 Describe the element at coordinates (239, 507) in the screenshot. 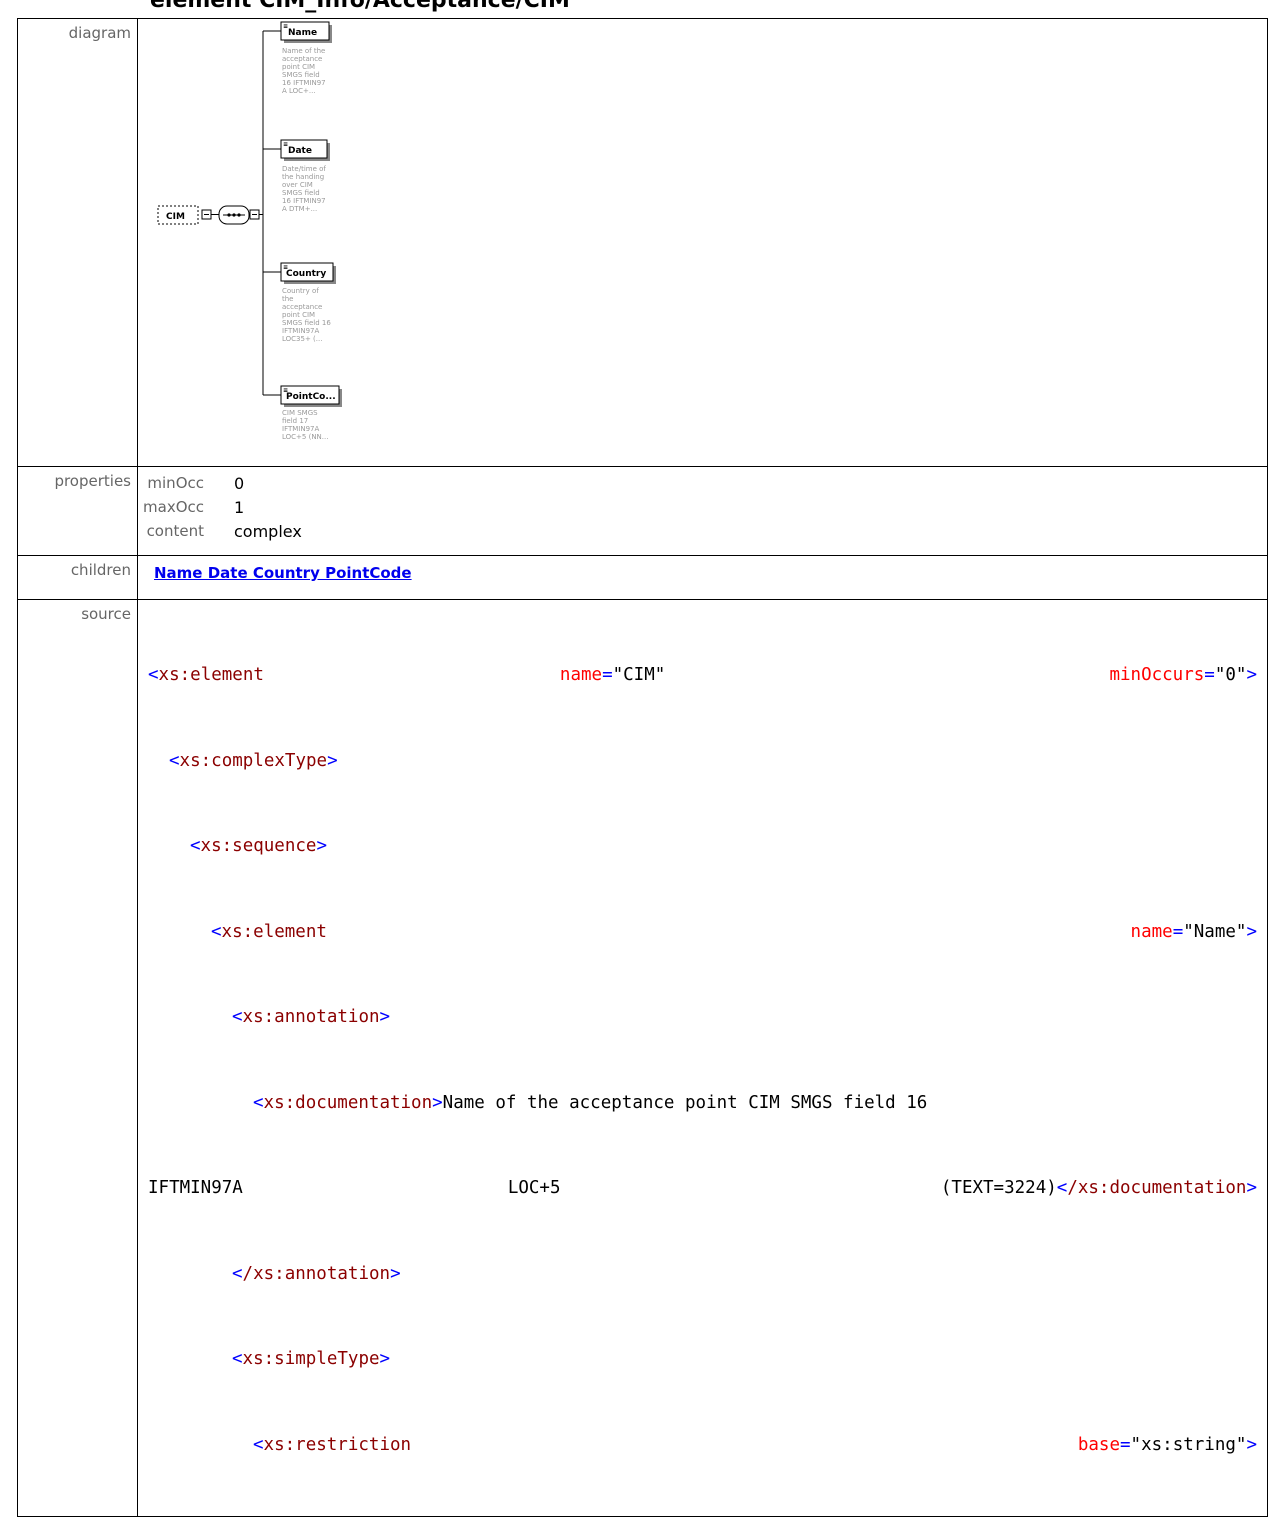

I see `prop-value: 1` at that location.